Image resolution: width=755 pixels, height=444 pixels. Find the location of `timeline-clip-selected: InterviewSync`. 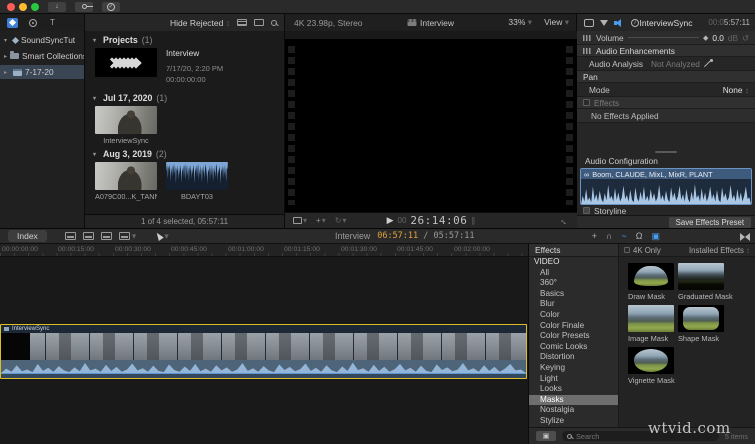

timeline-clip-selected: InterviewSync is located at coordinates (263, 351).